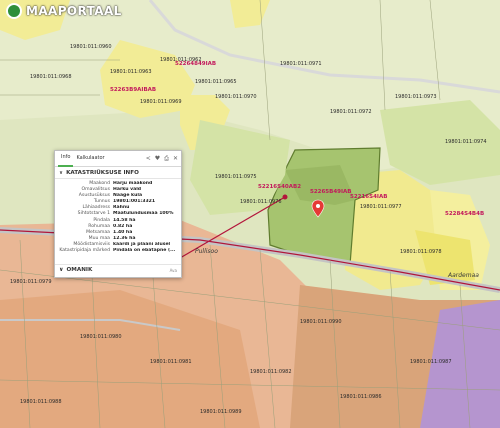  What do you see at coordinates (101, 337) in the screenshot?
I see `parcel-label: 19801:011:0980` at bounding box center [101, 337].